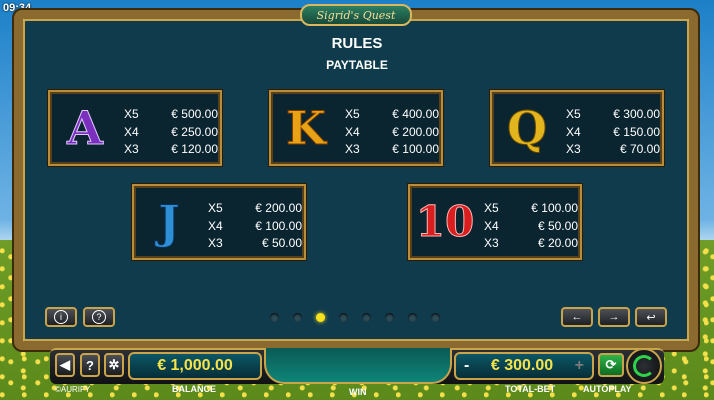  Describe the element at coordinates (466, 366) in the screenshot. I see `bet-decrease-button: -` at that location.